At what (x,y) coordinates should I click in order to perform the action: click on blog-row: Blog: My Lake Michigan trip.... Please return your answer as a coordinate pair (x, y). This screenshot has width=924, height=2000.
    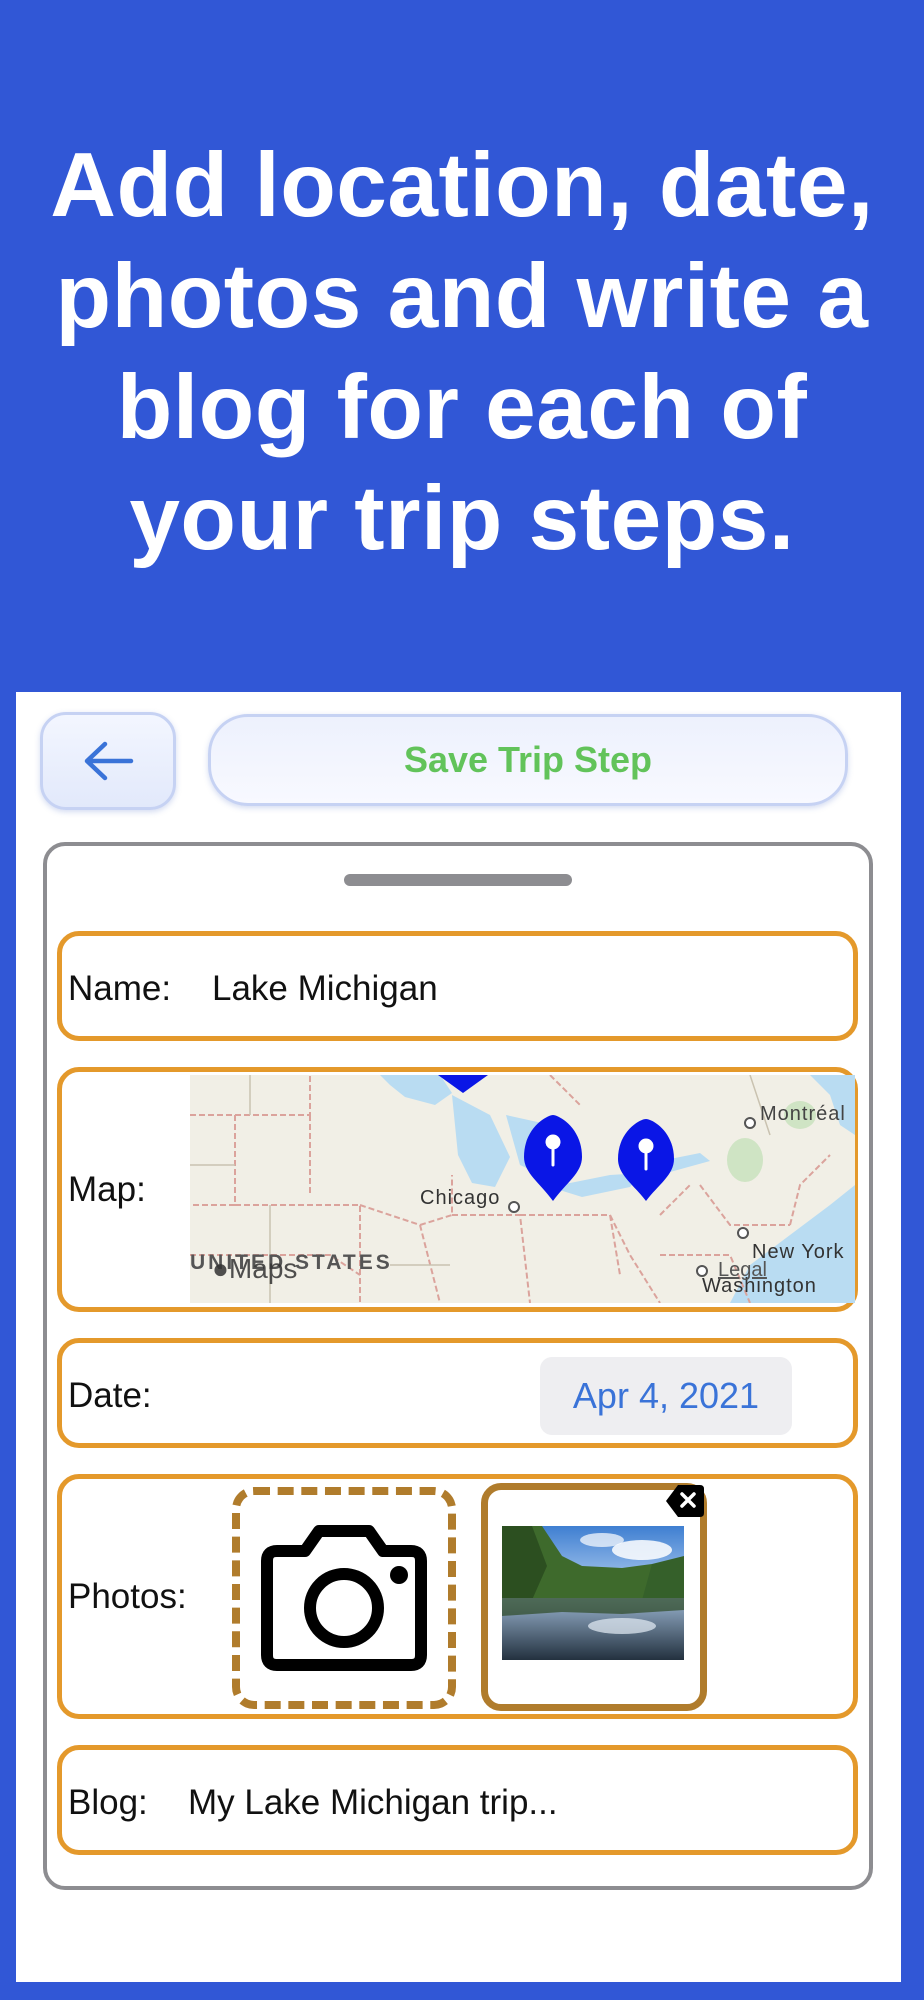
    Looking at the image, I should click on (457, 1800).